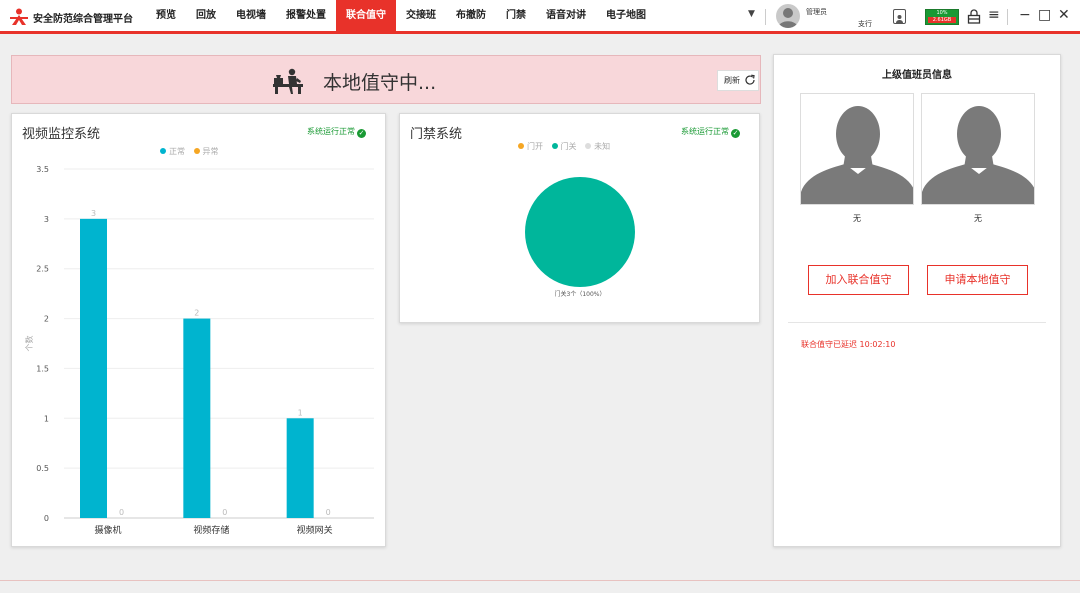 The image size is (1080, 593). What do you see at coordinates (251, 17) in the screenshot?
I see `nav-tv-wall: 电视墙` at bounding box center [251, 17].